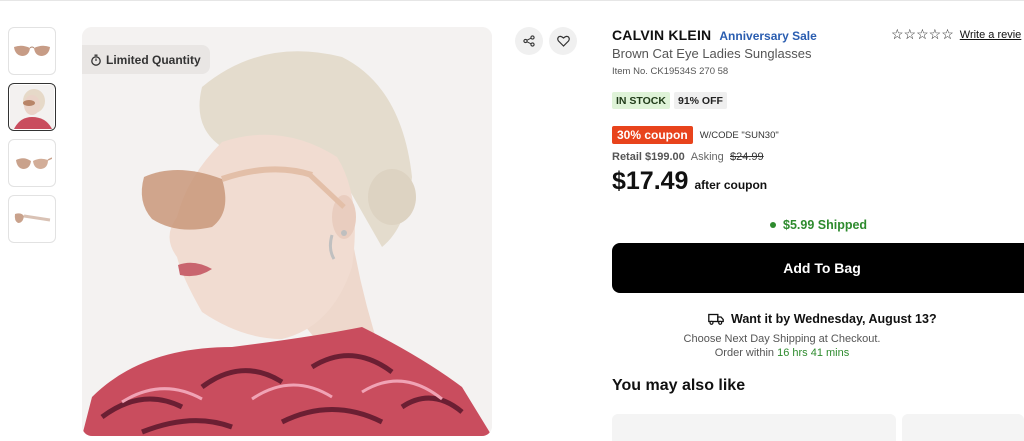 This screenshot has width=1024, height=441. What do you see at coordinates (712, 53) in the screenshot?
I see `product-title: Brown Cat Eye Ladies Sunglasses` at bounding box center [712, 53].